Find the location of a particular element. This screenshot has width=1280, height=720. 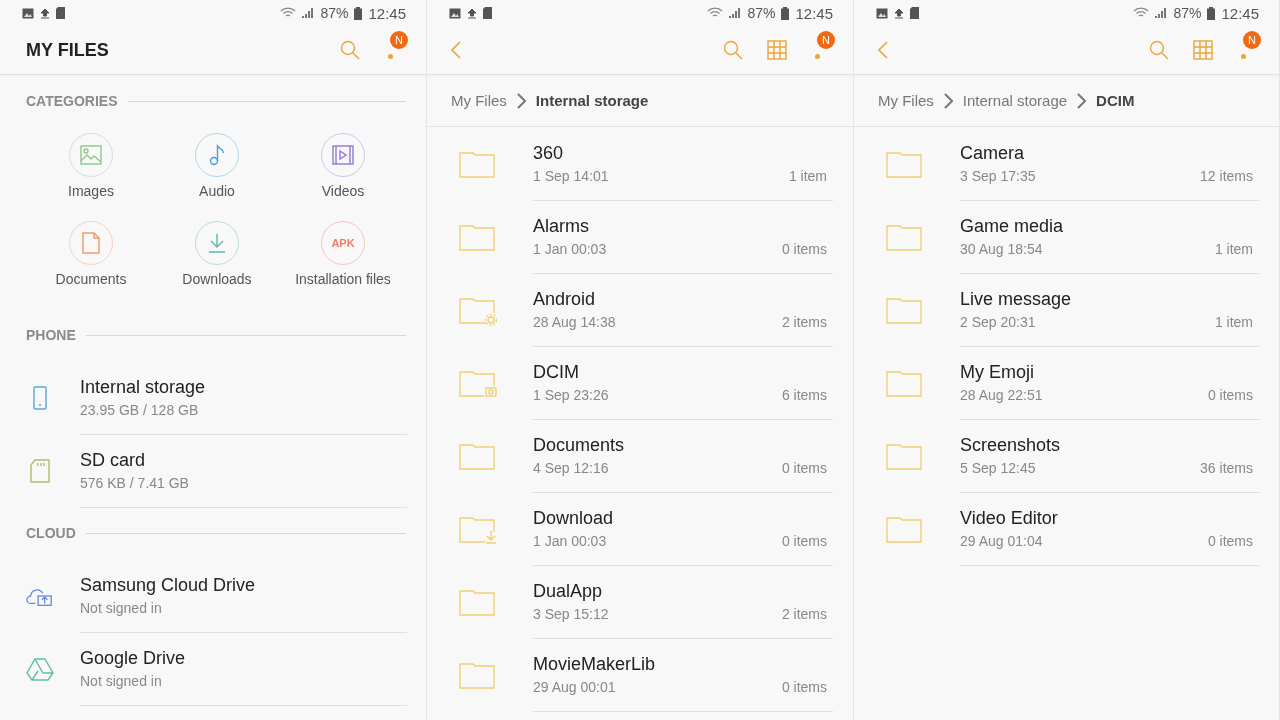

storage-detail: 576 KB / 7.41 GB is located at coordinates (135, 482).